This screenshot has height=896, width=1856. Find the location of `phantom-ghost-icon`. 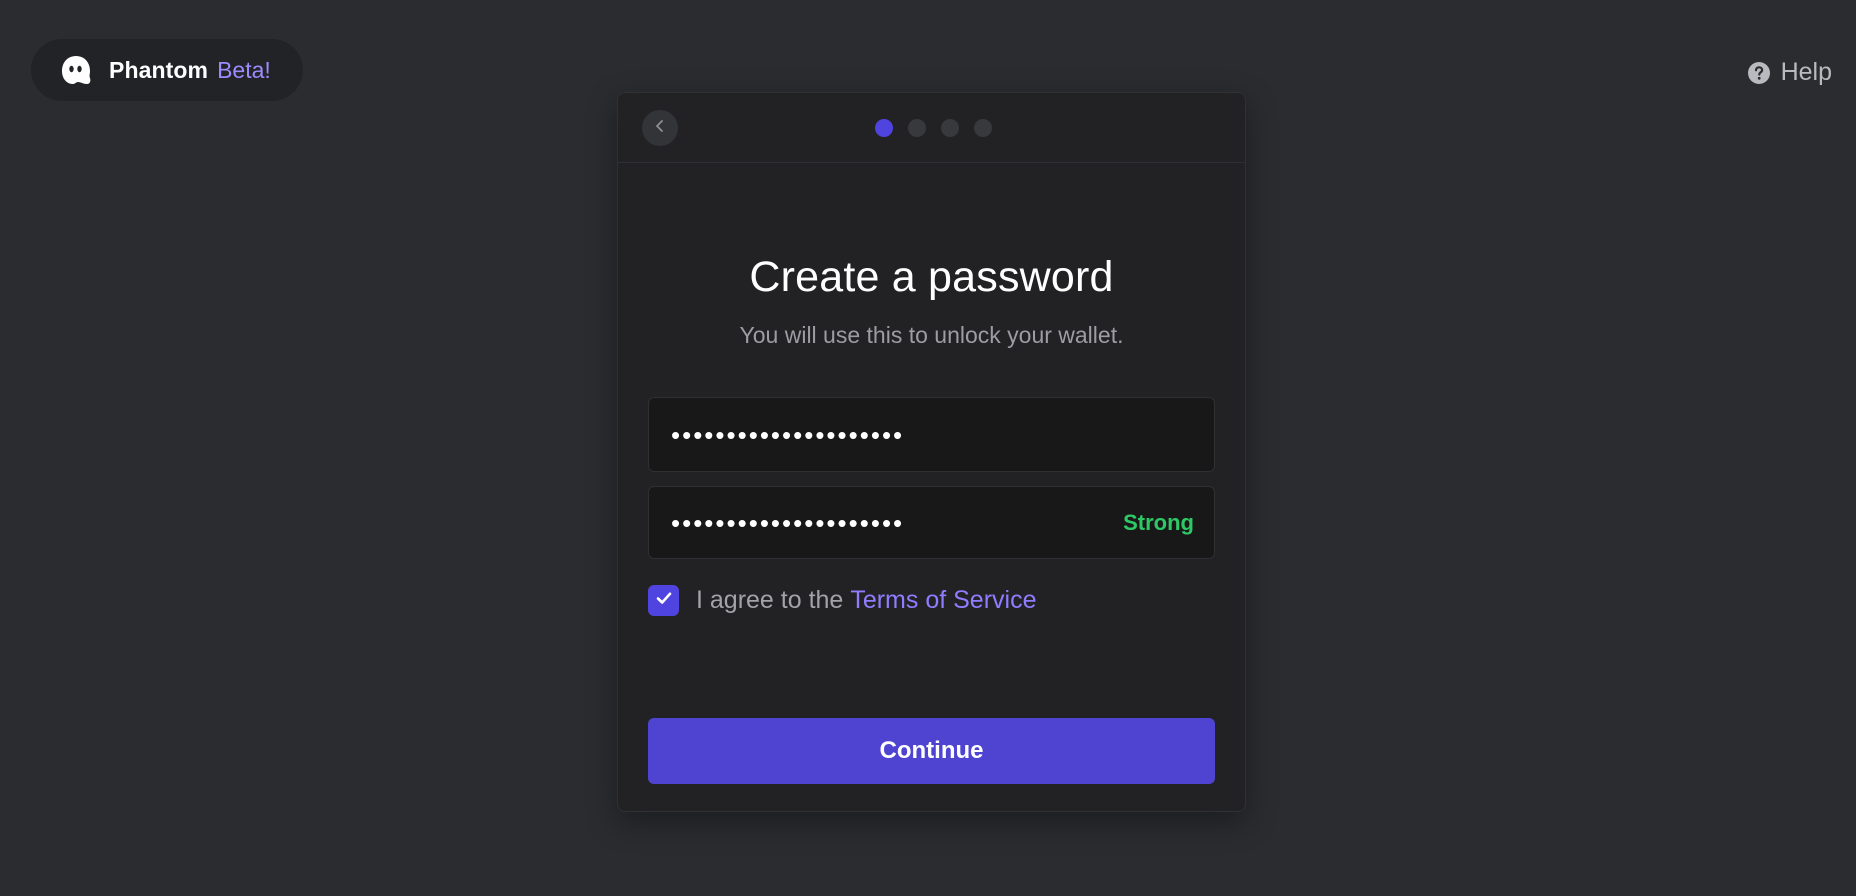

phantom-ghost-icon is located at coordinates (76, 70).